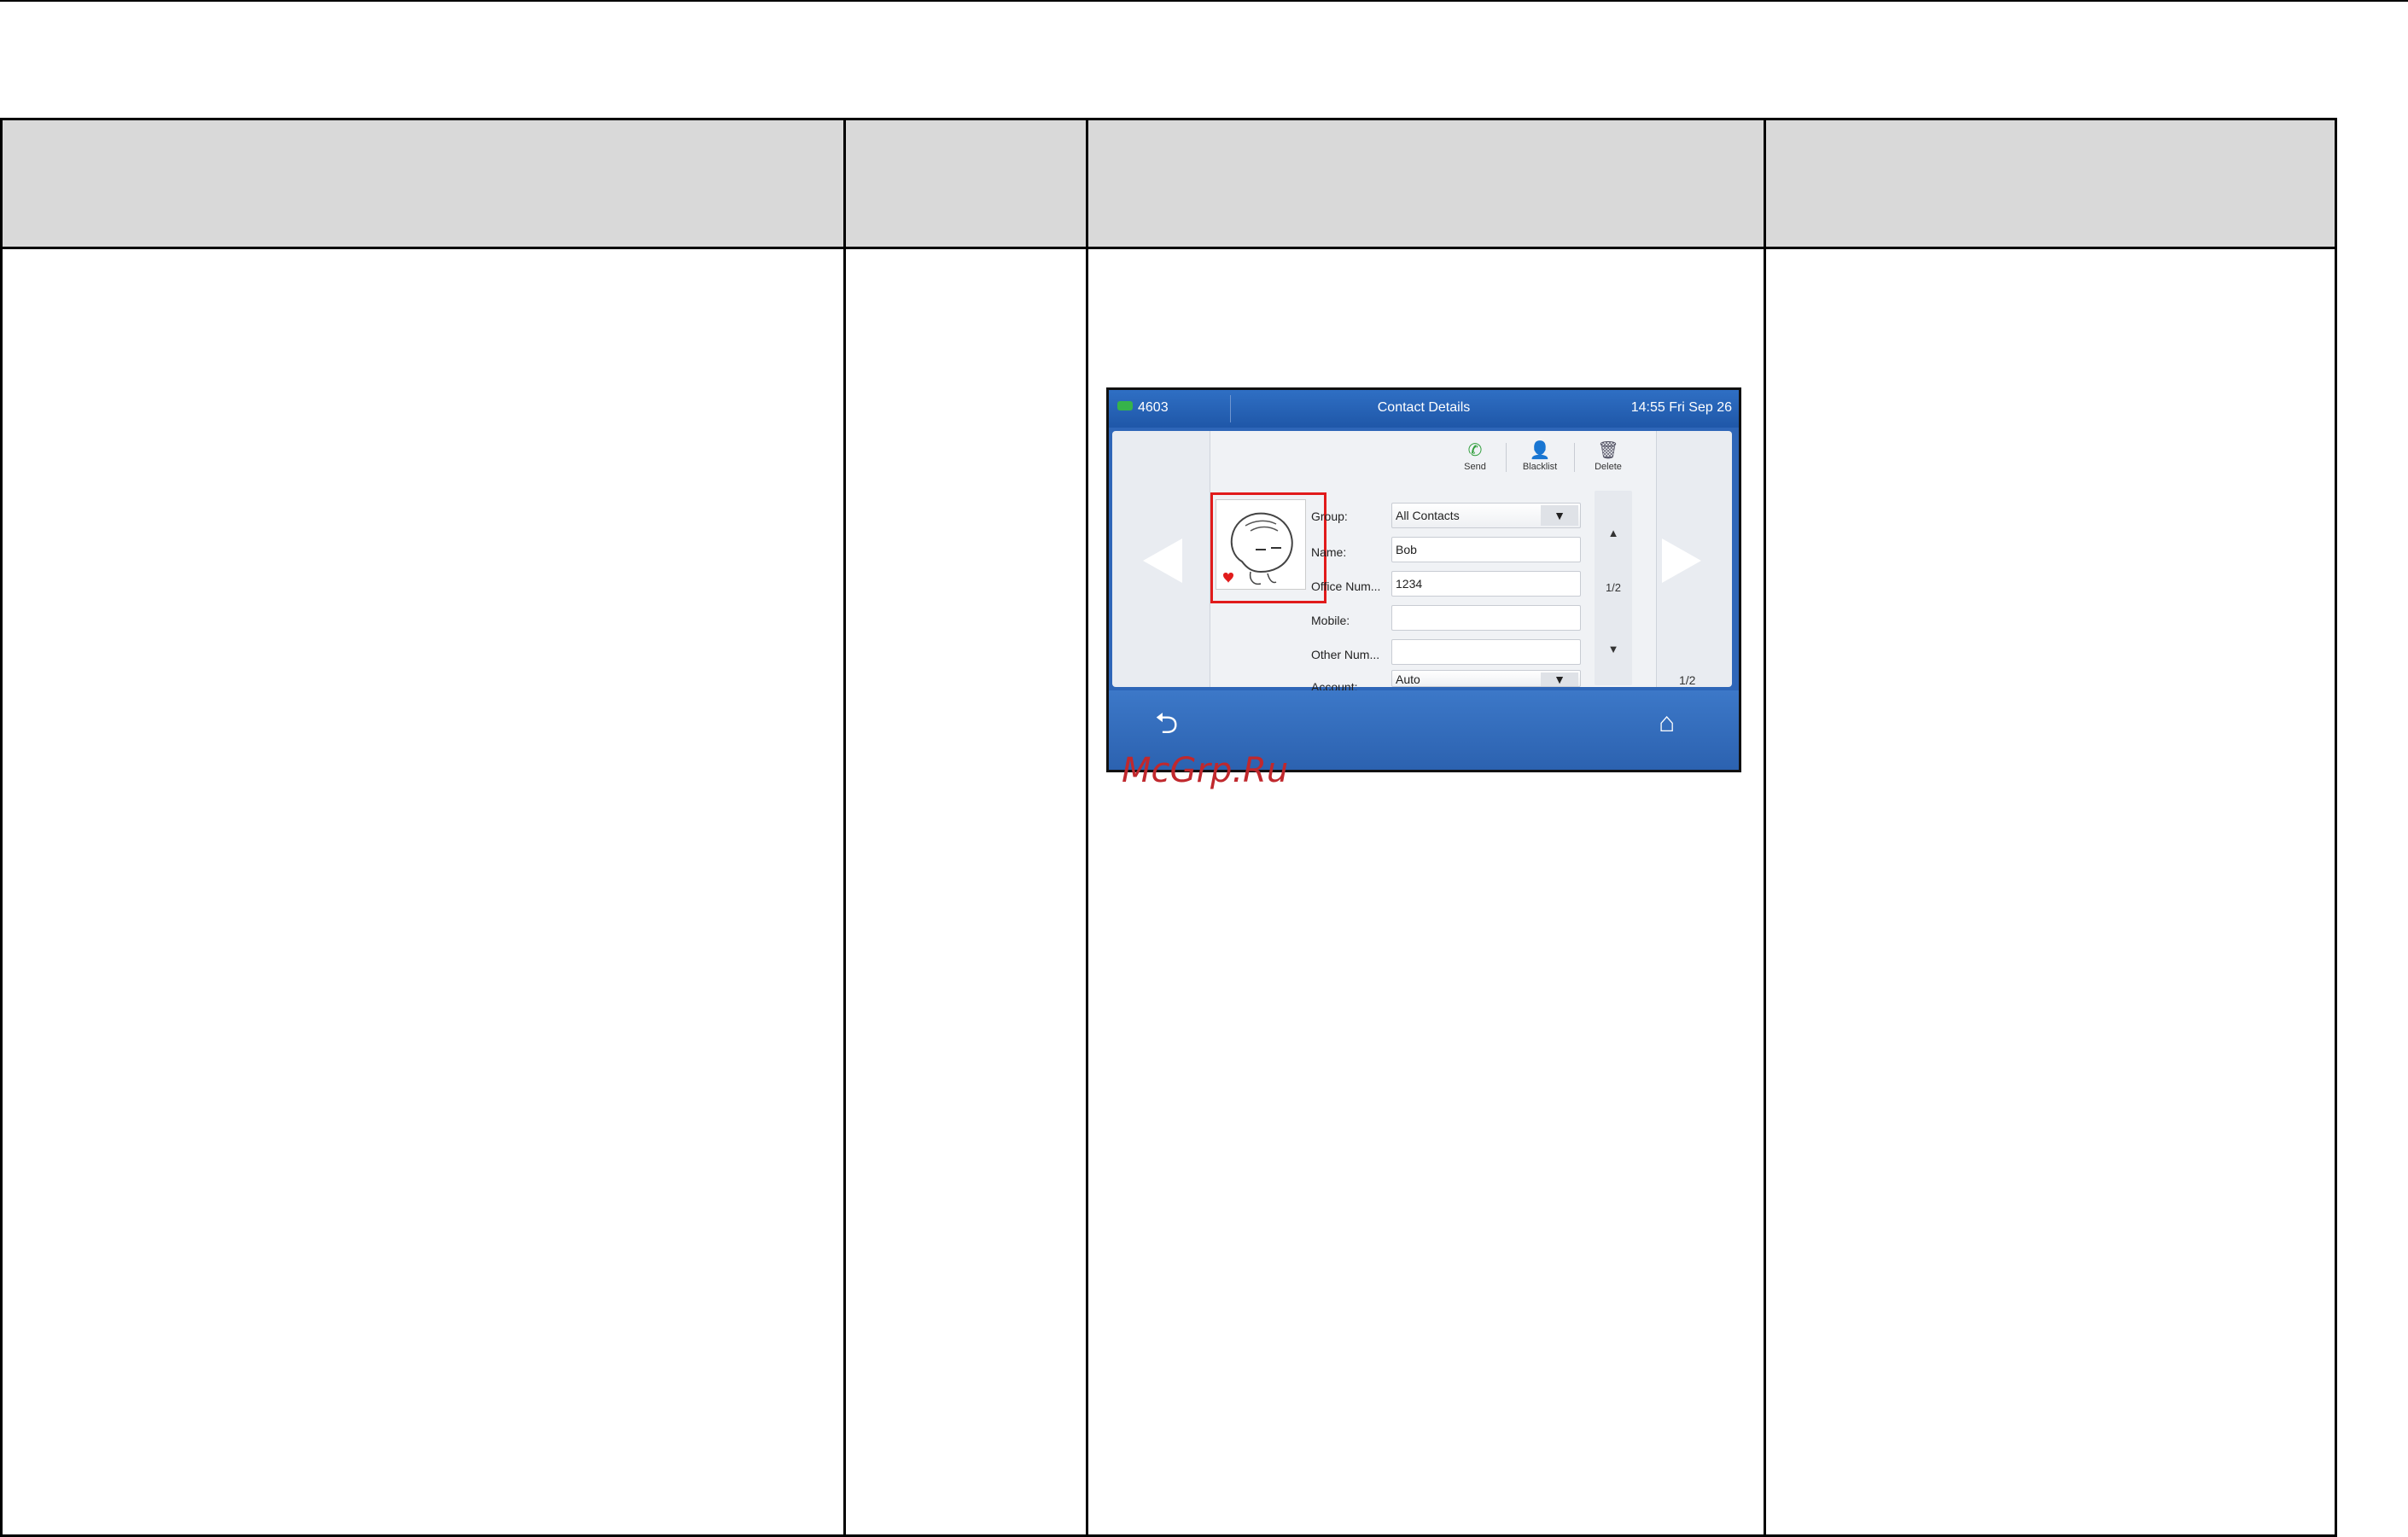  Describe the element at coordinates (1681, 561) in the screenshot. I see `next-contact-arrow-icon` at that location.